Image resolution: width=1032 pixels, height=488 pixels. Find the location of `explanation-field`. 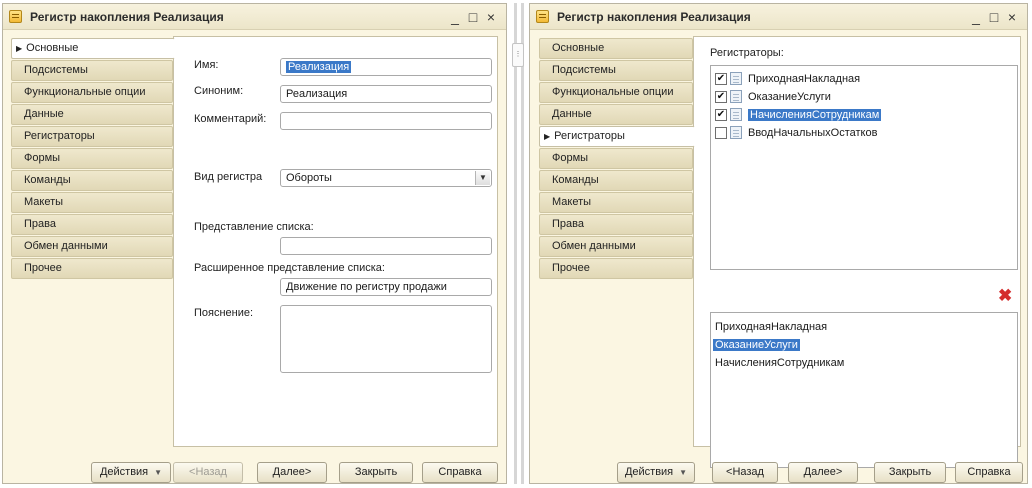

explanation-field is located at coordinates (386, 339).